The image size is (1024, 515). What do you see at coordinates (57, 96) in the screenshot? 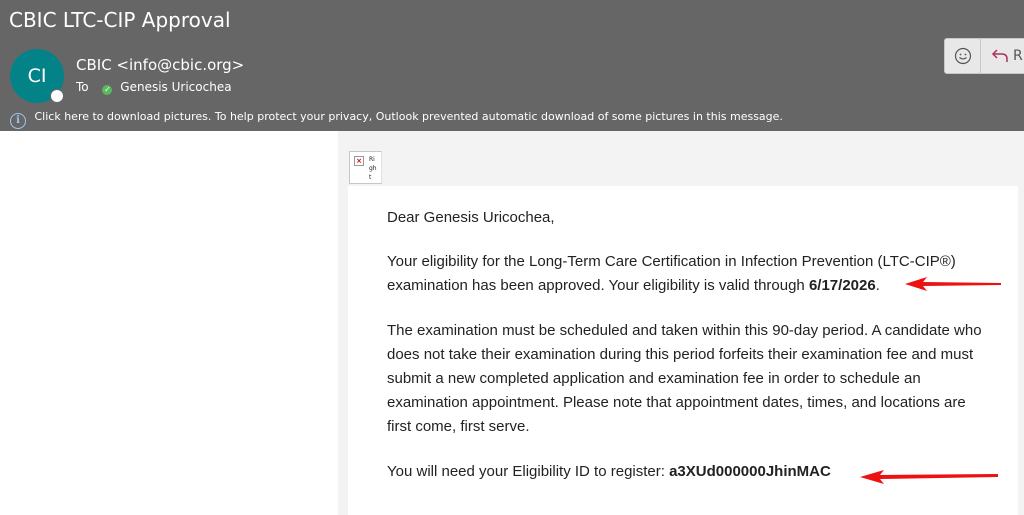
I see `presence-status-icon` at bounding box center [57, 96].